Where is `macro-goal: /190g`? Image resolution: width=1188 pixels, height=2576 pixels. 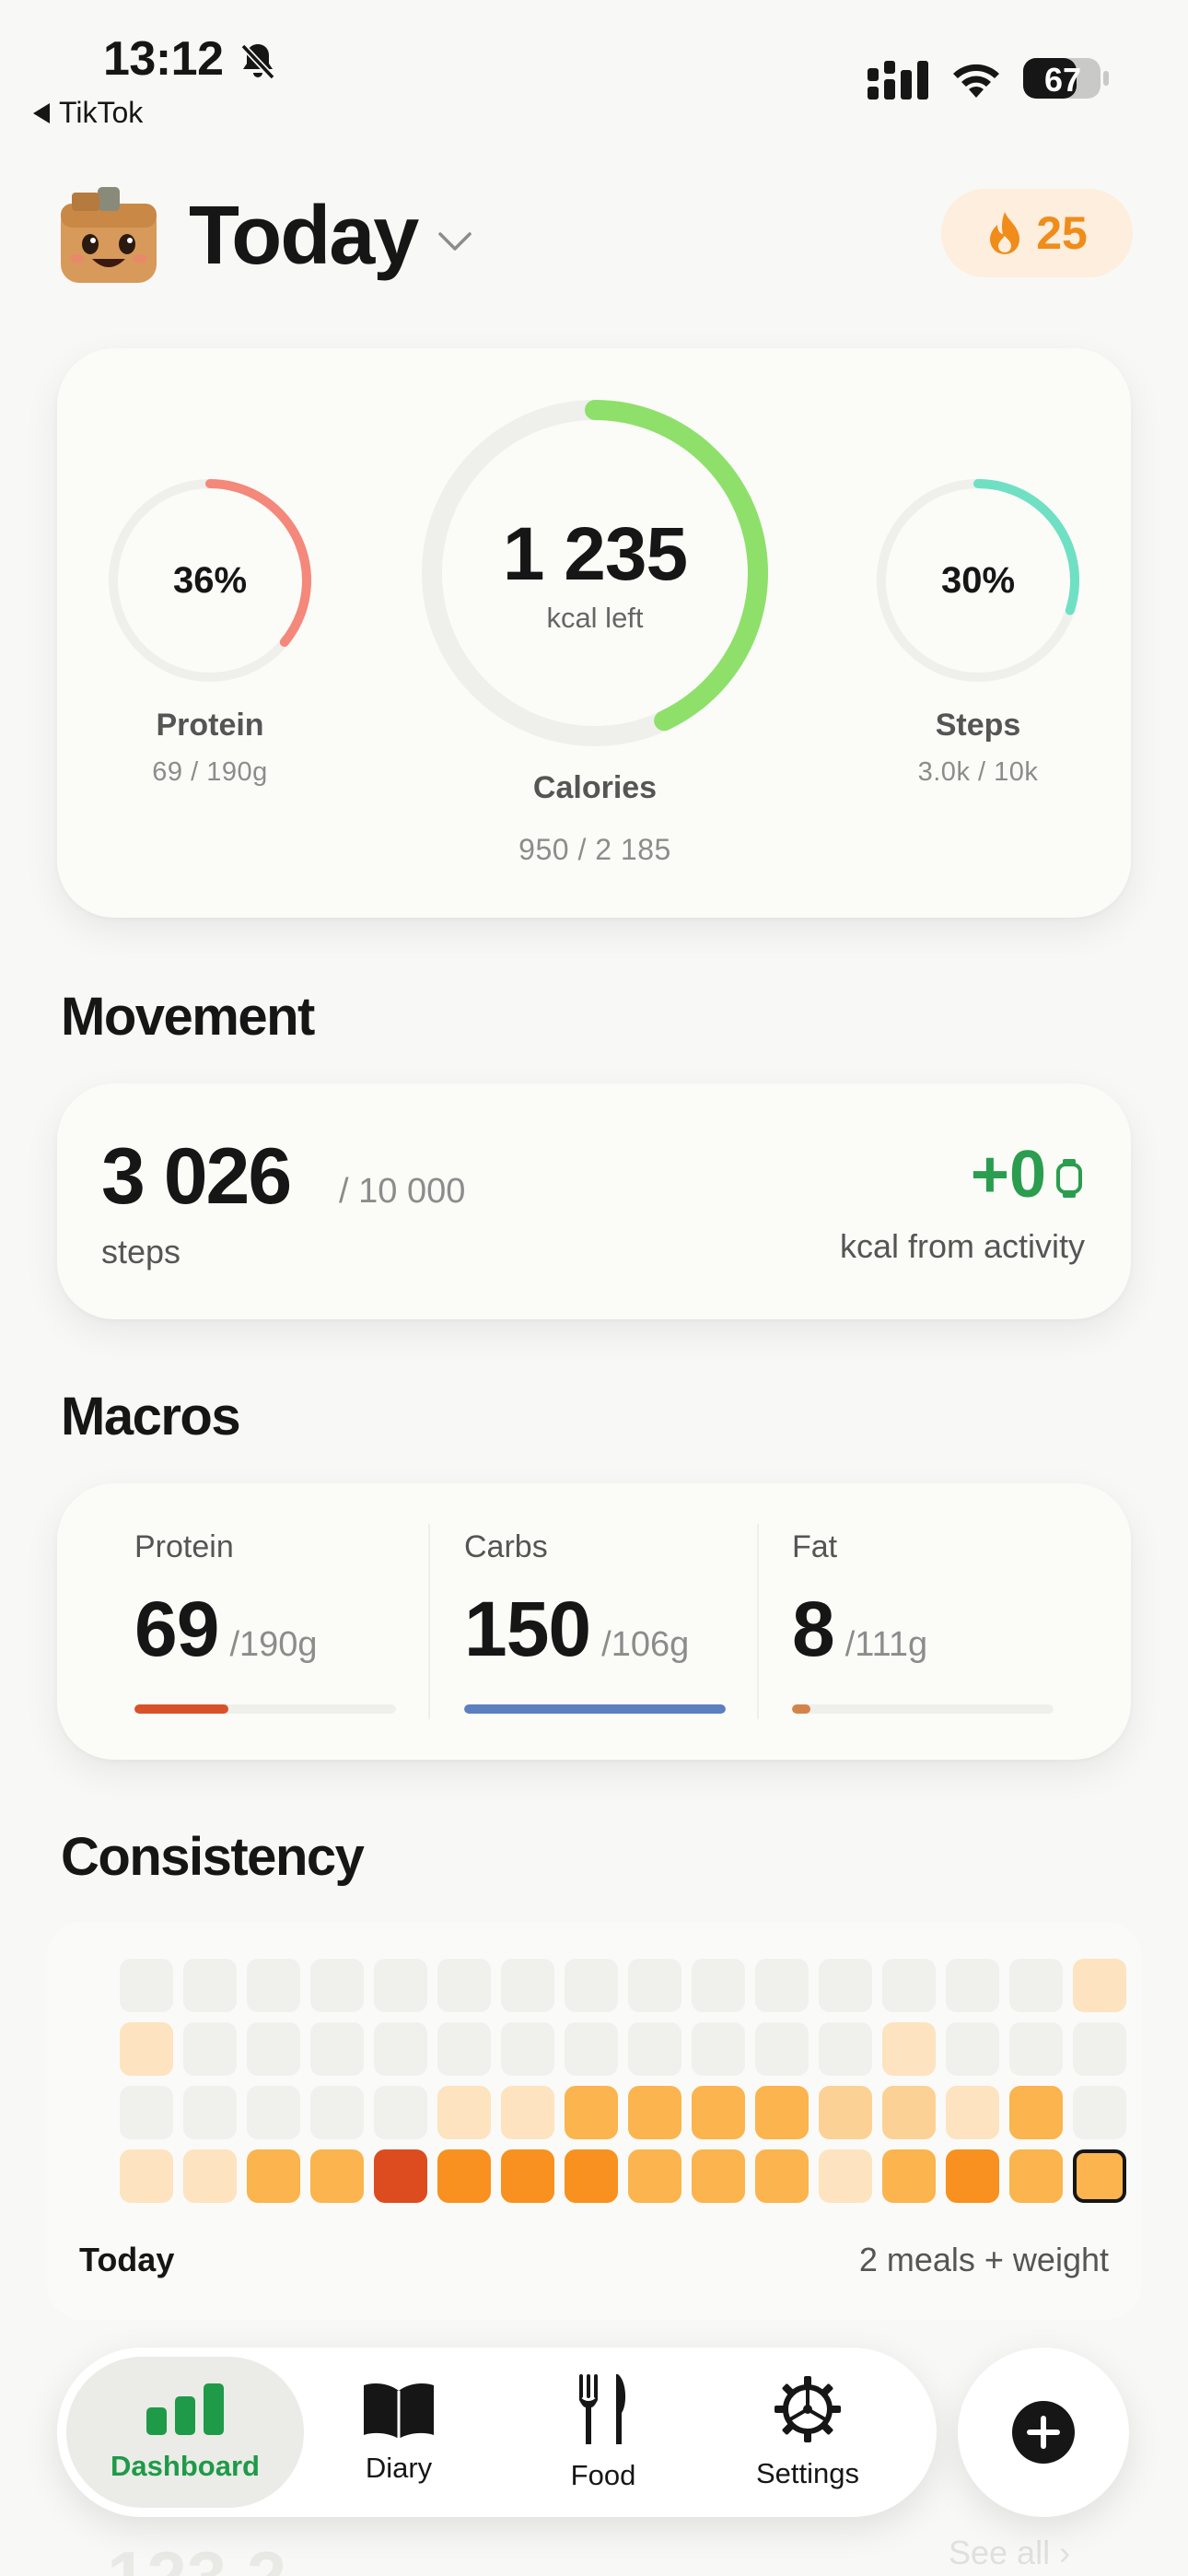
macro-goal: /190g is located at coordinates (273, 1644).